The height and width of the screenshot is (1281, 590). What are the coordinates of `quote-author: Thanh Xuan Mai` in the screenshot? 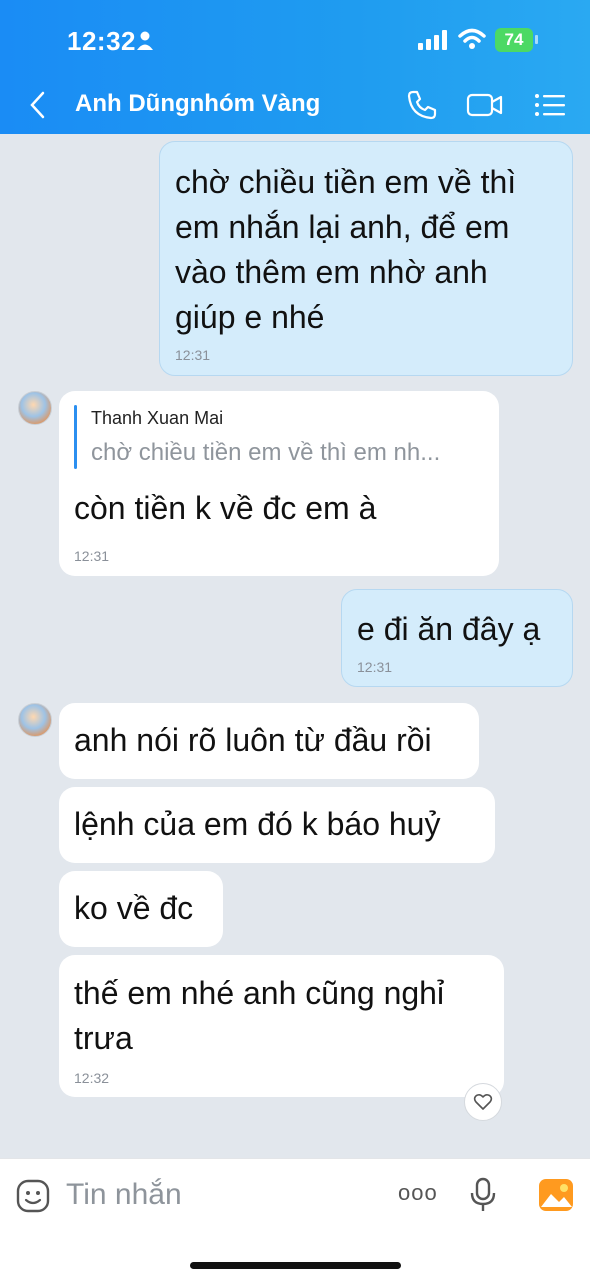 It's located at (157, 418).